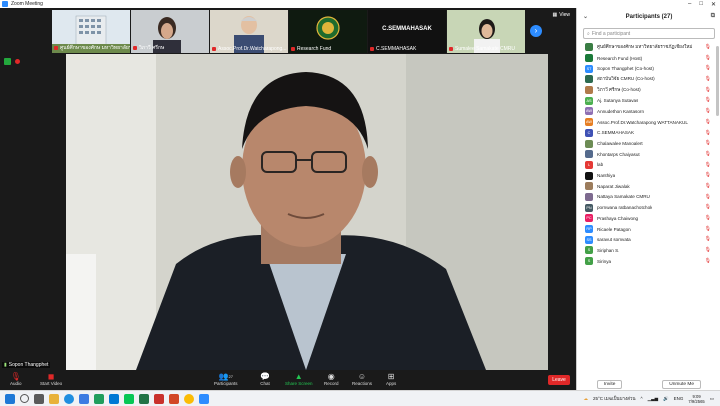 This screenshot has height=406, width=720. Describe the element at coordinates (648, 68) in the screenshot. I see `participant-row: ST Sopon Thangphet (Co-host) 🎙` at that location.